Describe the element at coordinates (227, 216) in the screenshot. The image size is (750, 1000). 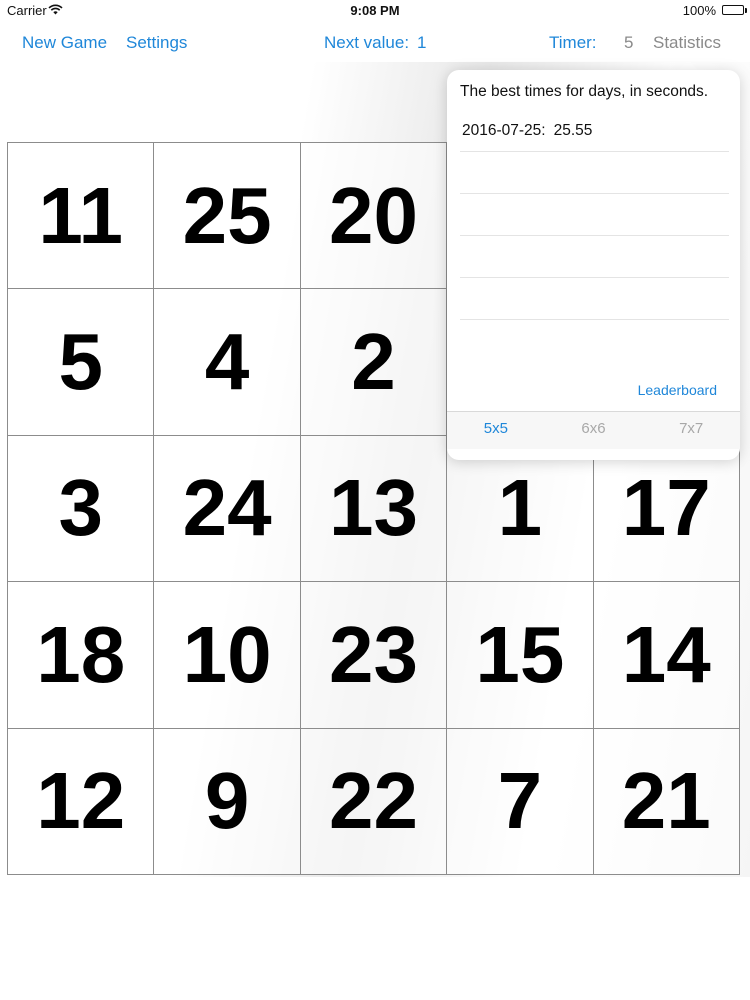
I see `grid-cell: 25` at that location.